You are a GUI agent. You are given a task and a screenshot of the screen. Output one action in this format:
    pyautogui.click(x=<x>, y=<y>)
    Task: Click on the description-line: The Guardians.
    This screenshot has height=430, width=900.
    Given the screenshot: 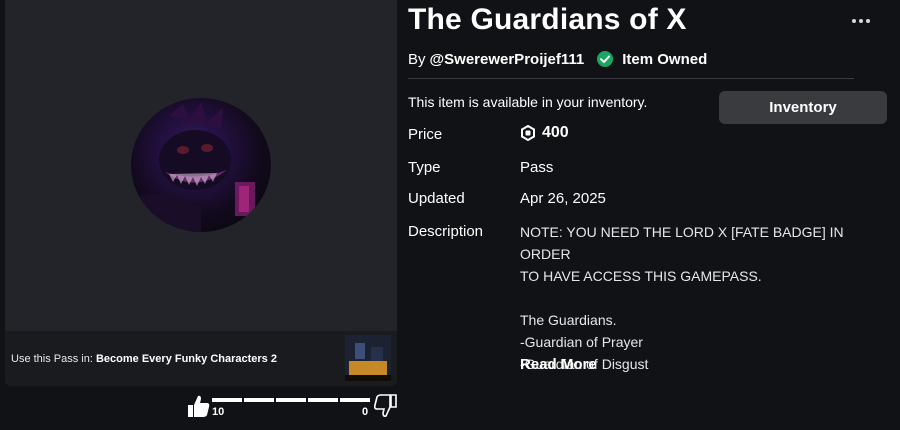 What is the action you would take?
    pyautogui.click(x=568, y=320)
    